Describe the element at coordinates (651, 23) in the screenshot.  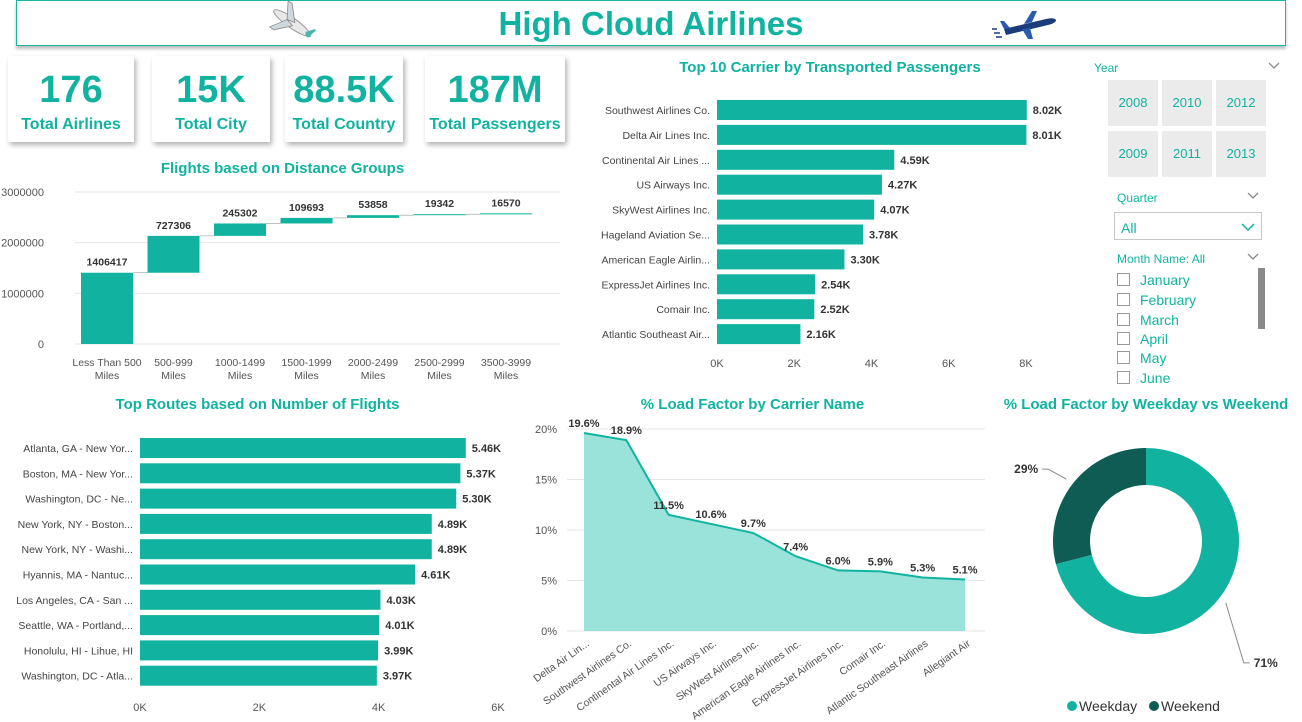
I see `dashboard-title: High Cloud Airlines` at that location.